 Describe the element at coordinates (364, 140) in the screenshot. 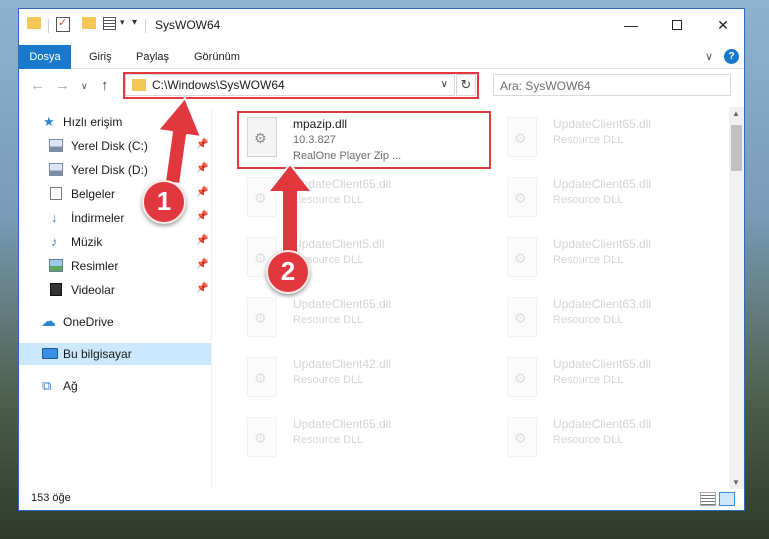

I see `highlight-frame-file` at that location.